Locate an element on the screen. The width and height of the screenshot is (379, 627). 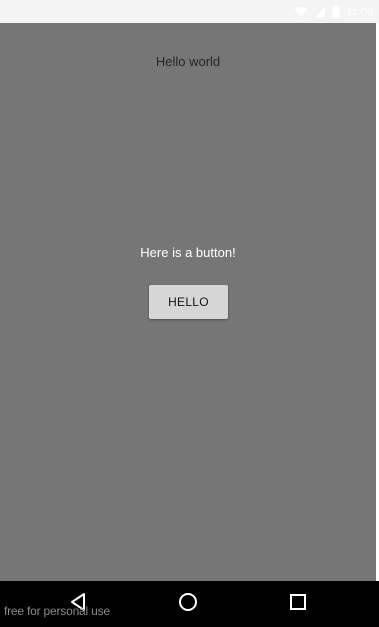
home-icon is located at coordinates (188, 604).